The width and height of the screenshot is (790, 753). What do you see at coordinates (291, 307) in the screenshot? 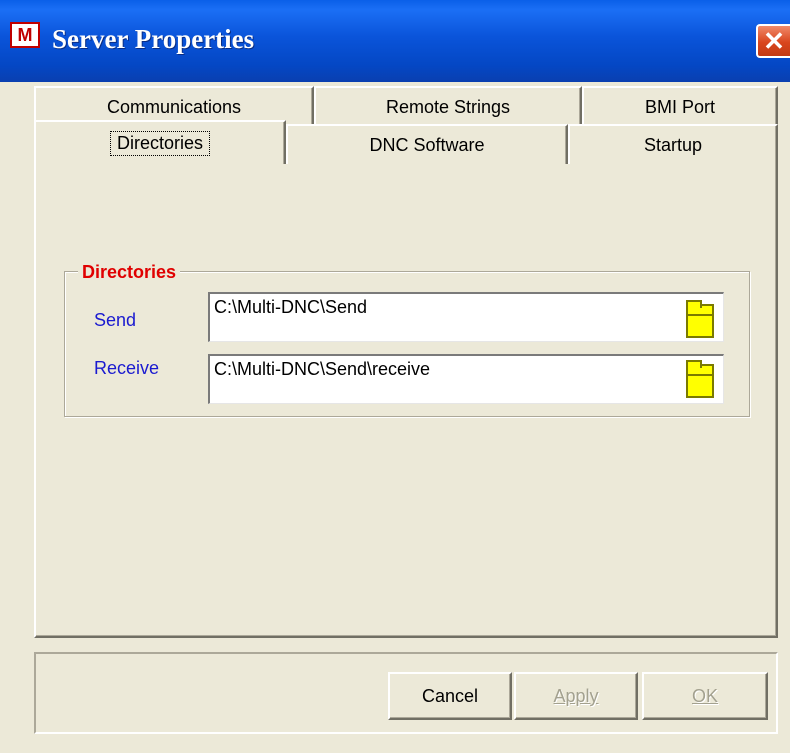
I see `send-path-value: C:\Multi-DNC\Send` at bounding box center [291, 307].